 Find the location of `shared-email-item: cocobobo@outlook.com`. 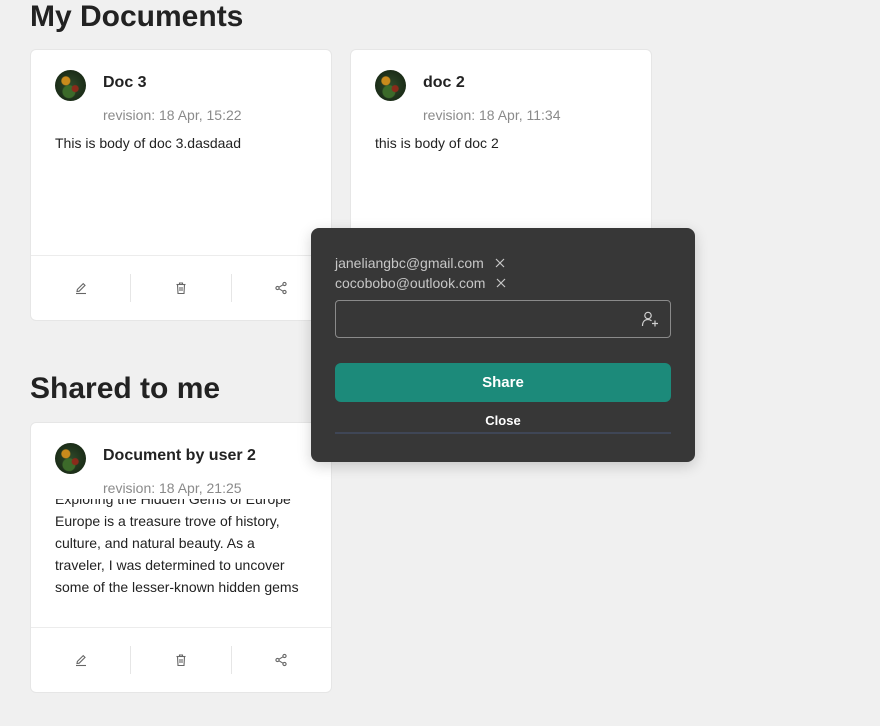

shared-email-item: cocobobo@outlook.com is located at coordinates (421, 283).